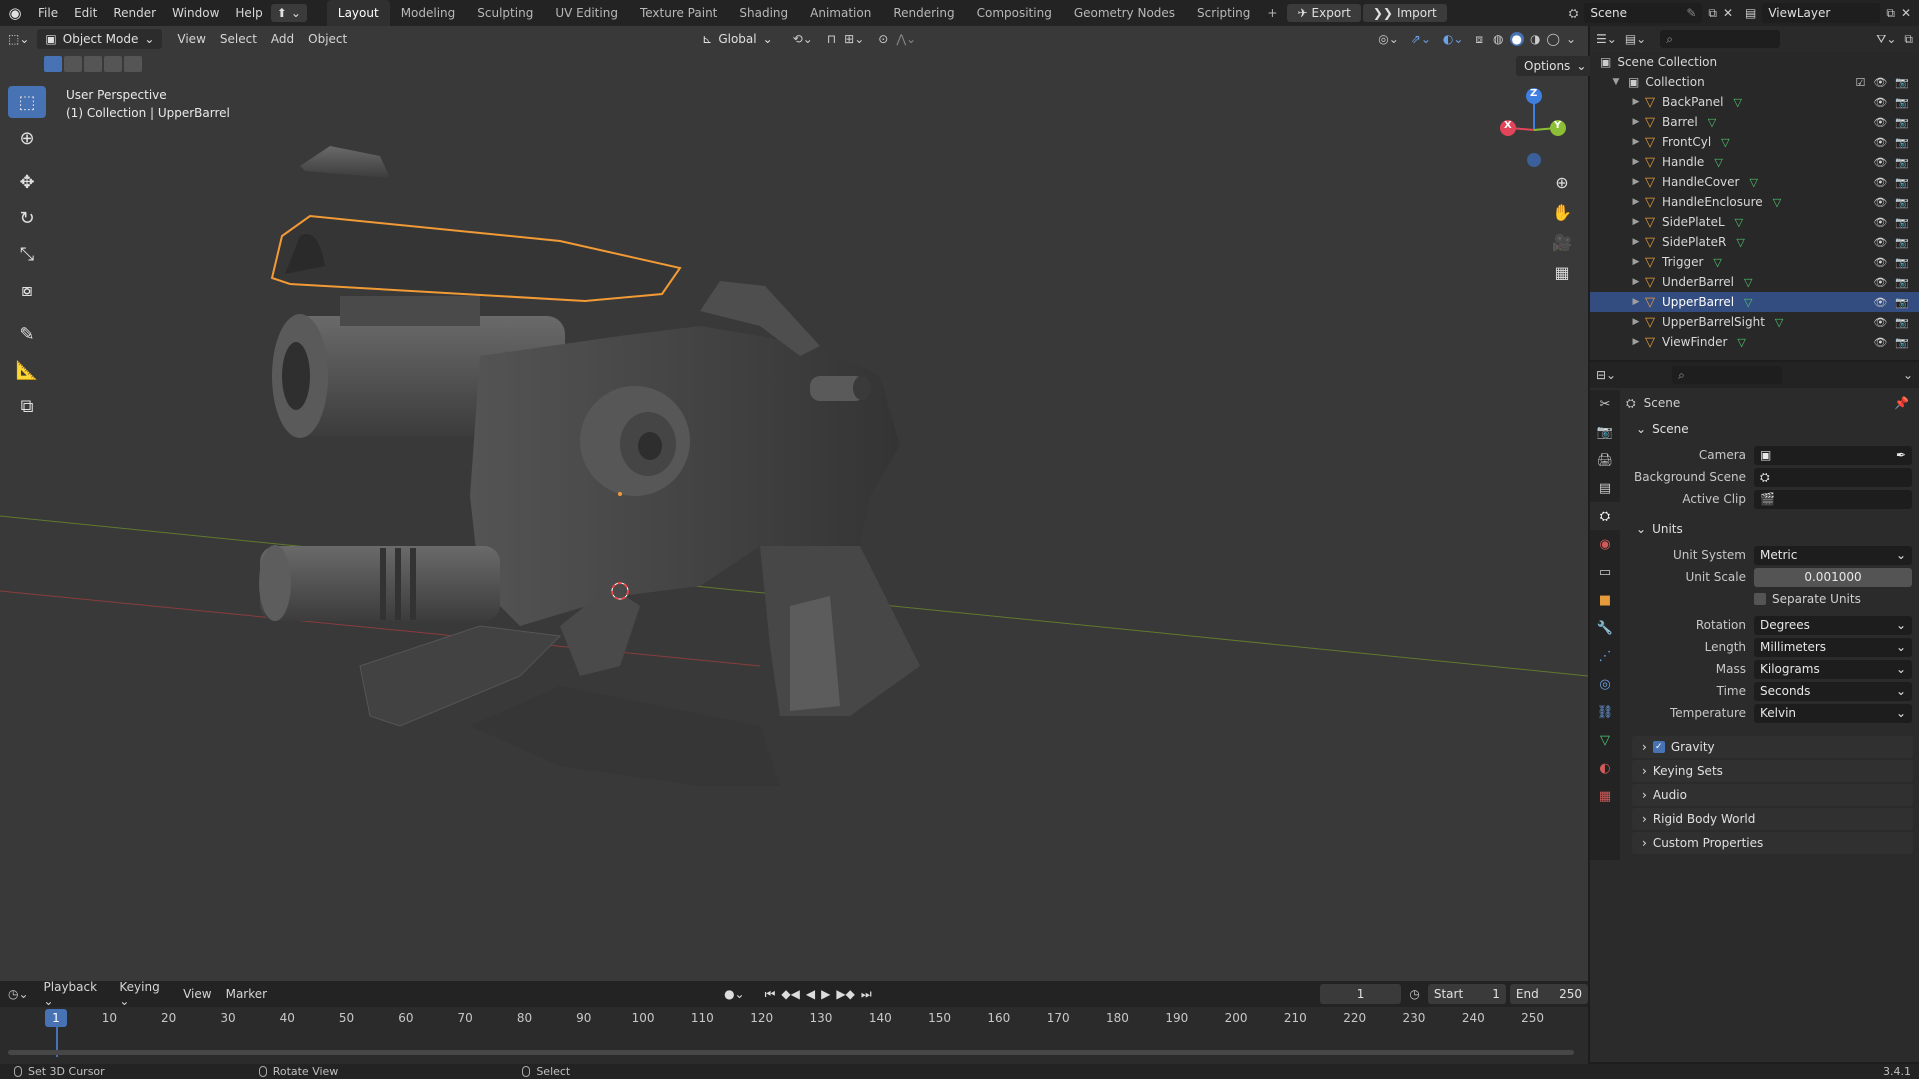 Image resolution: width=1919 pixels, height=1079 pixels. Describe the element at coordinates (770, 994) in the screenshot. I see `jump-start-icon: ⏮` at that location.